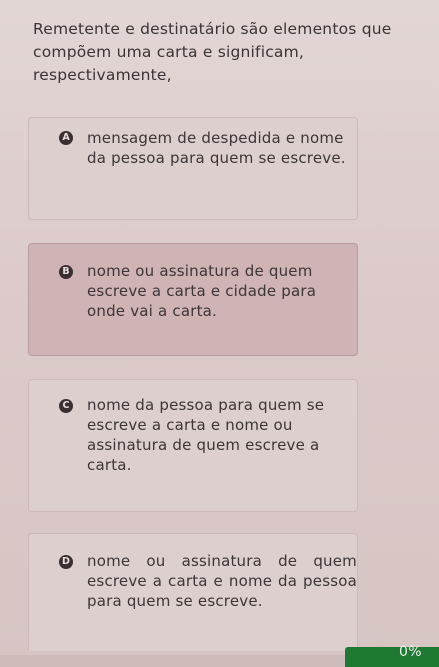 The height and width of the screenshot is (667, 439). What do you see at coordinates (66, 272) in the screenshot?
I see `option-b-letter: B` at bounding box center [66, 272].